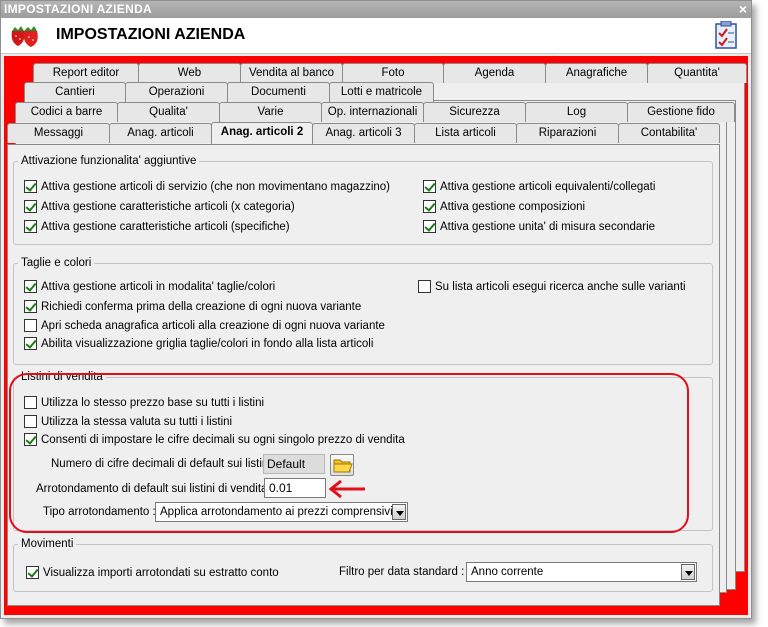 The width and height of the screenshot is (768, 627). What do you see at coordinates (168, 112) in the screenshot?
I see `tab-qualita: Qualita'` at bounding box center [168, 112].